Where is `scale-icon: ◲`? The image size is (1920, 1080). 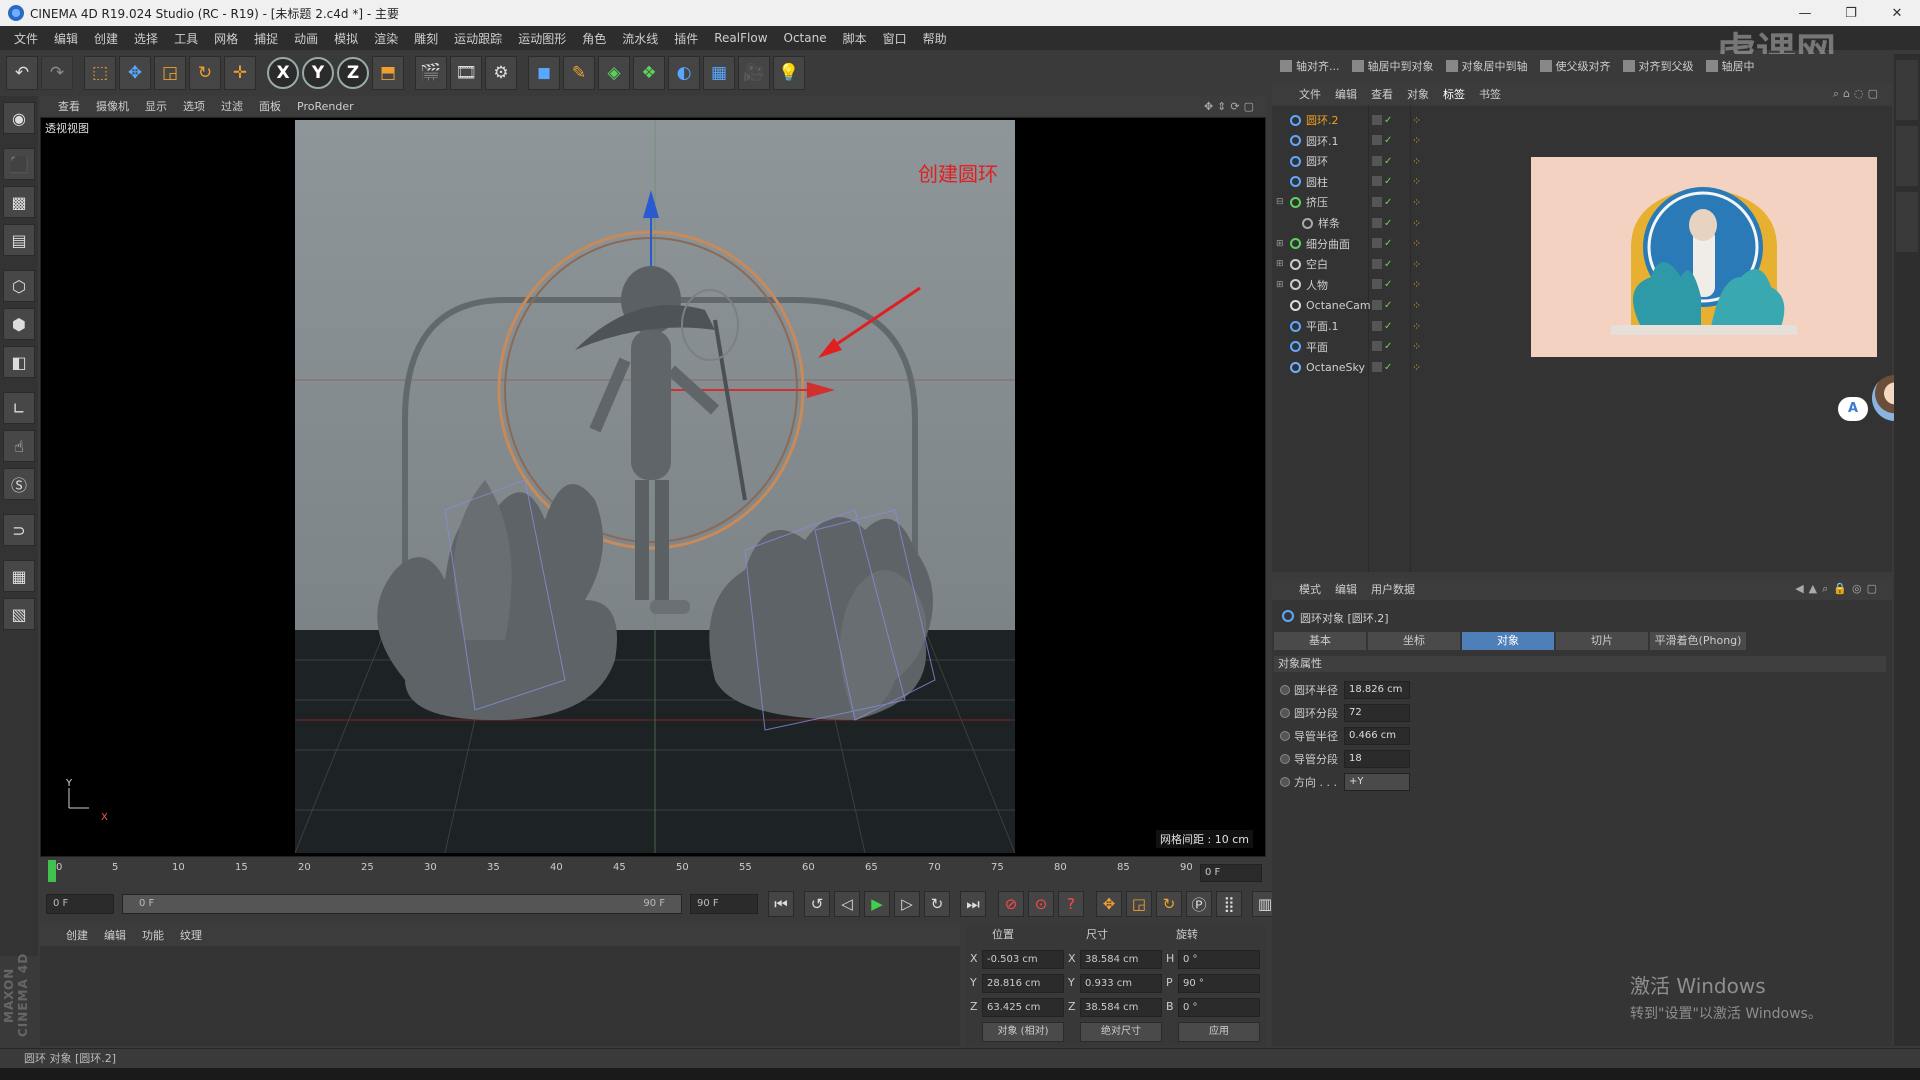
scale-icon: ◲ is located at coordinates (170, 73).